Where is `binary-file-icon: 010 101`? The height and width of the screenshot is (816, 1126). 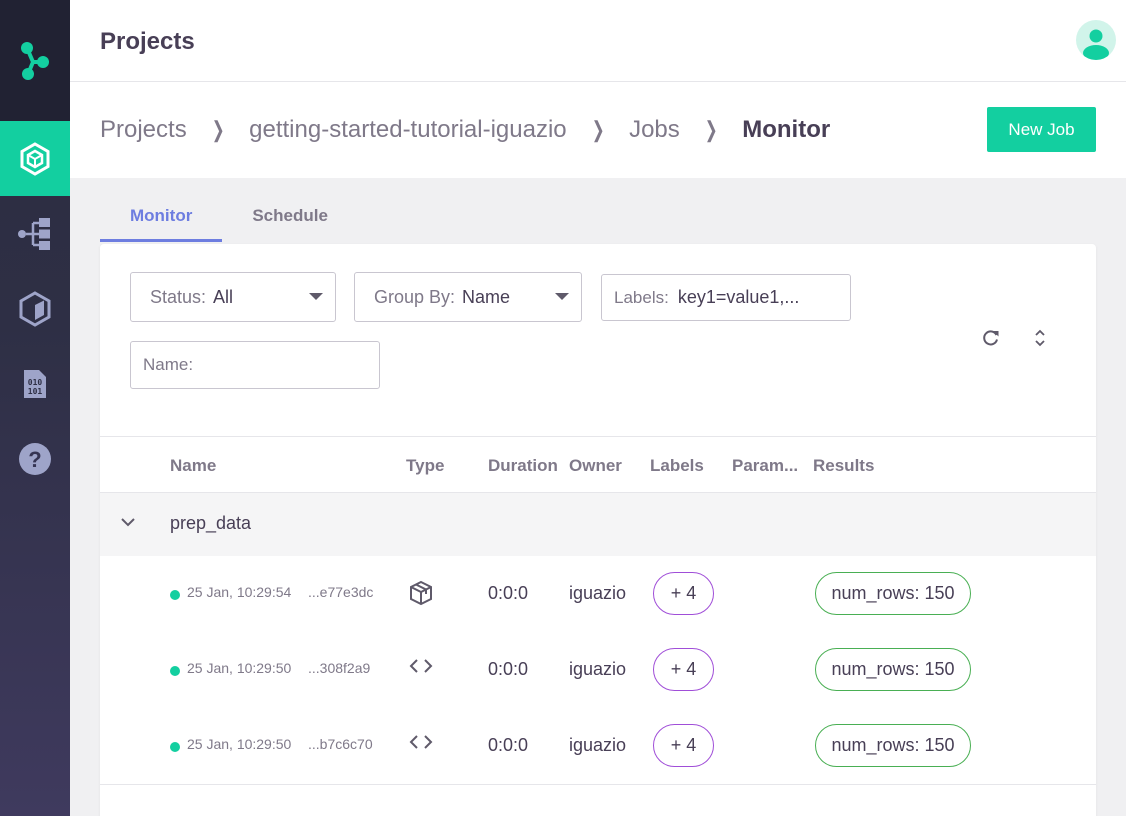 binary-file-icon: 010 101 is located at coordinates (35, 383).